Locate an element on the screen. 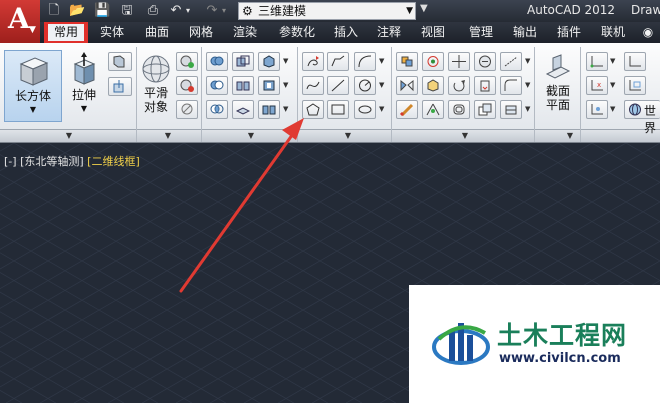 This screenshot has width=660, height=403. watermark: 土木工程网 www.civilcn.com is located at coordinates (534, 344).